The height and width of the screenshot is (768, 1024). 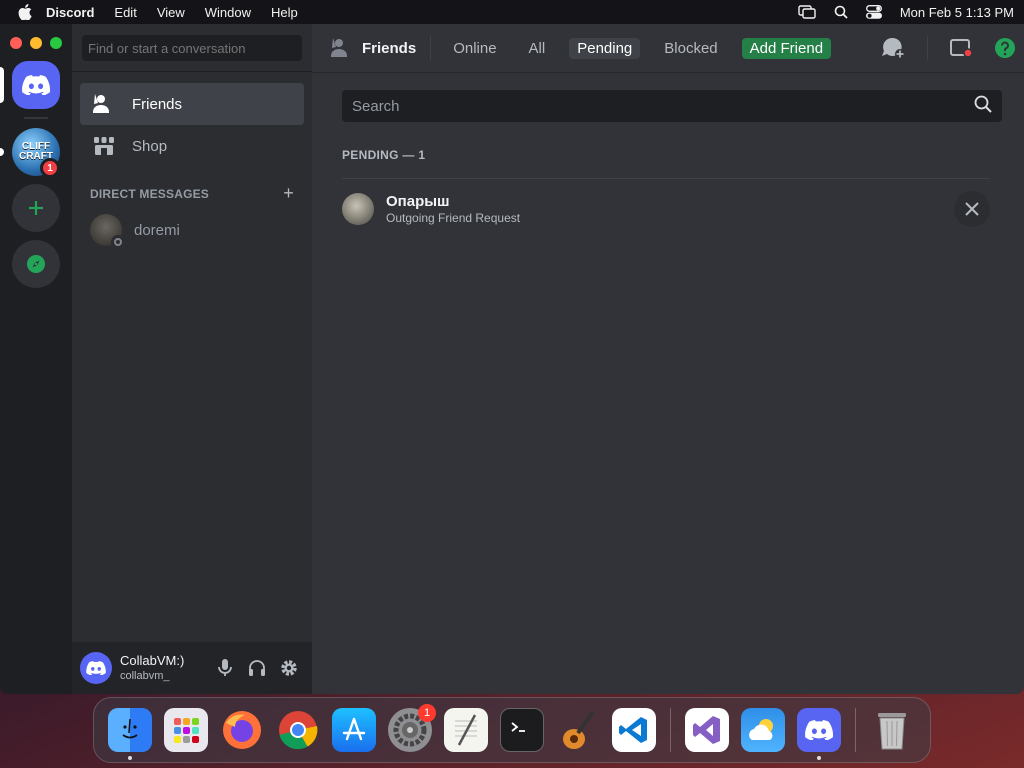 I want to click on user-display-name: CollabVM:), so click(x=152, y=660).